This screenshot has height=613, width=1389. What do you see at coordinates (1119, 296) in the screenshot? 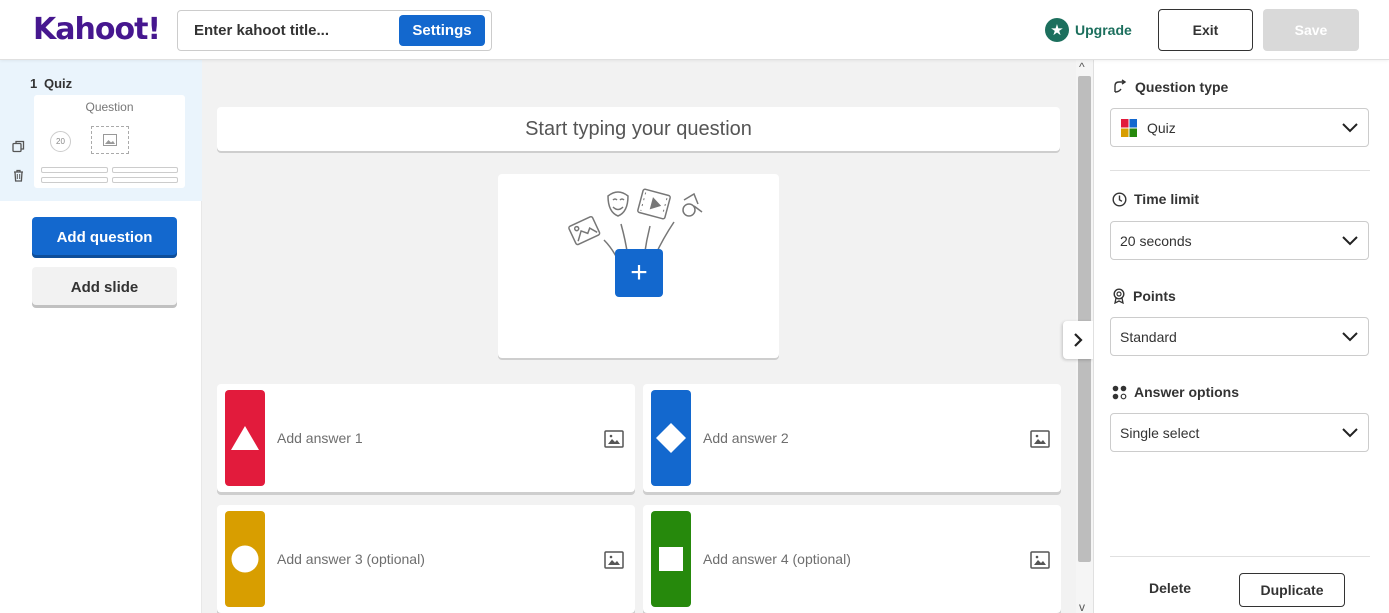
I see `medal-icon` at bounding box center [1119, 296].